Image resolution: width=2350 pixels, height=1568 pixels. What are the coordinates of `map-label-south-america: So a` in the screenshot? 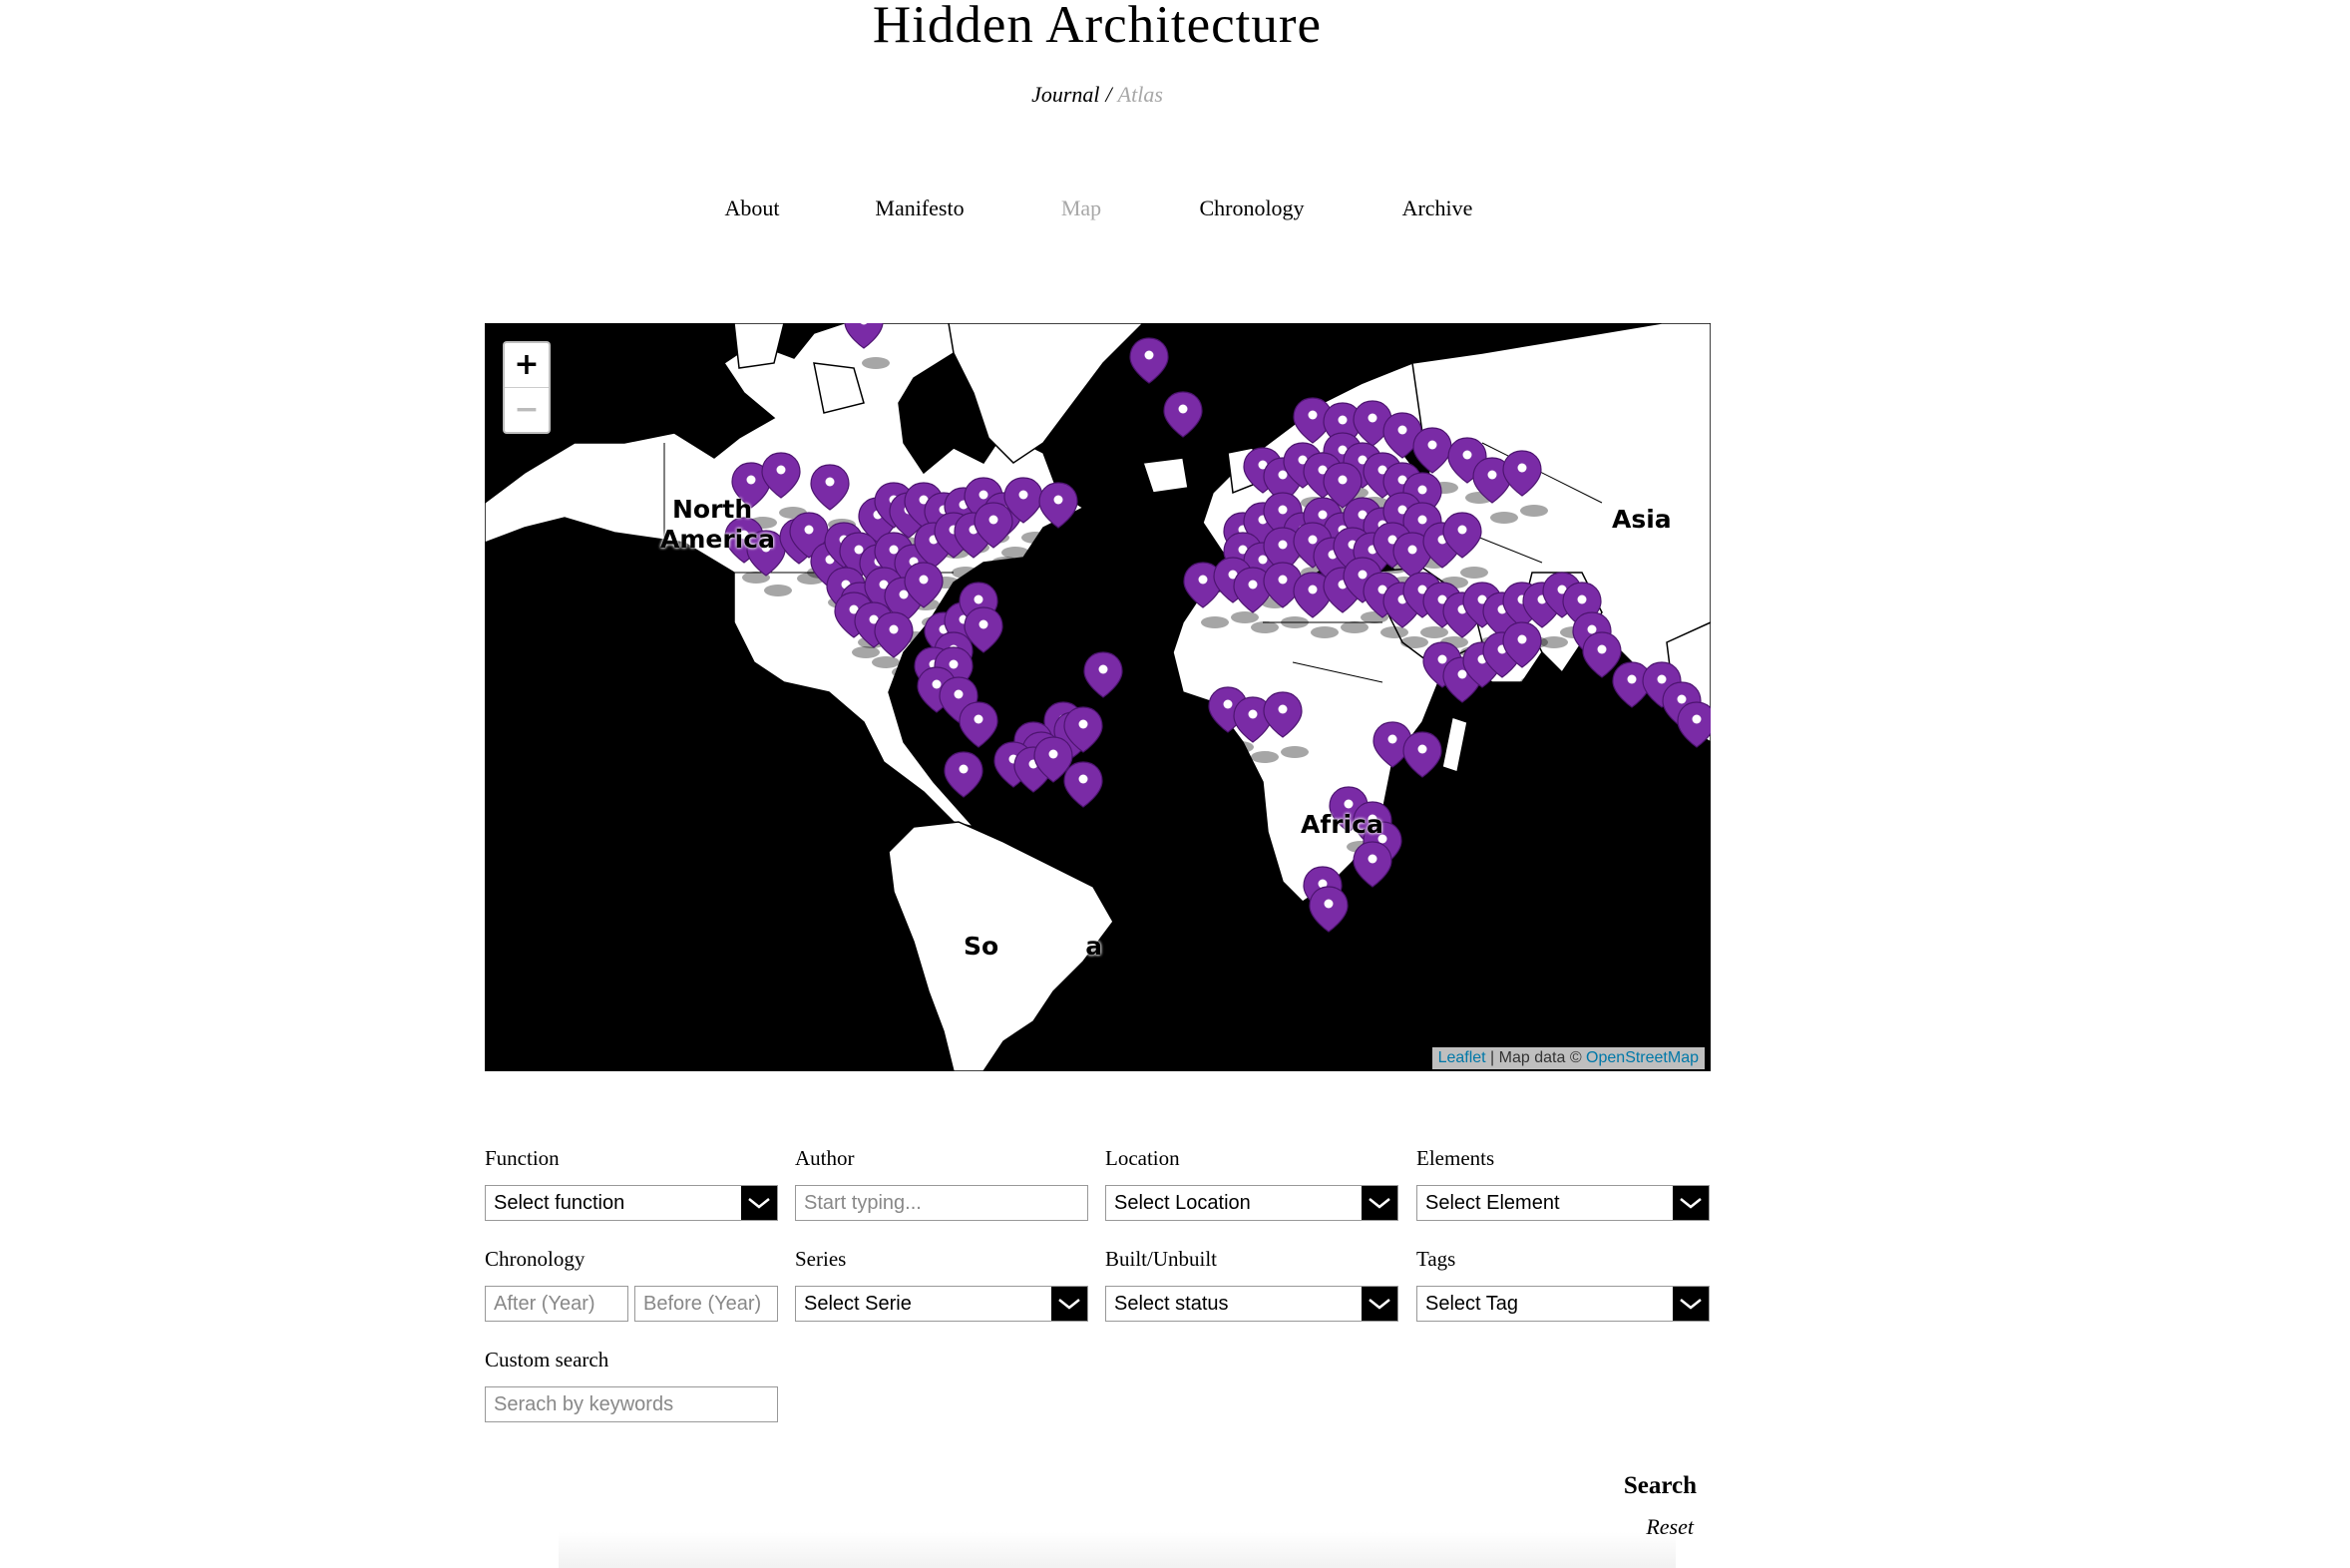 It's located at (1034, 947).